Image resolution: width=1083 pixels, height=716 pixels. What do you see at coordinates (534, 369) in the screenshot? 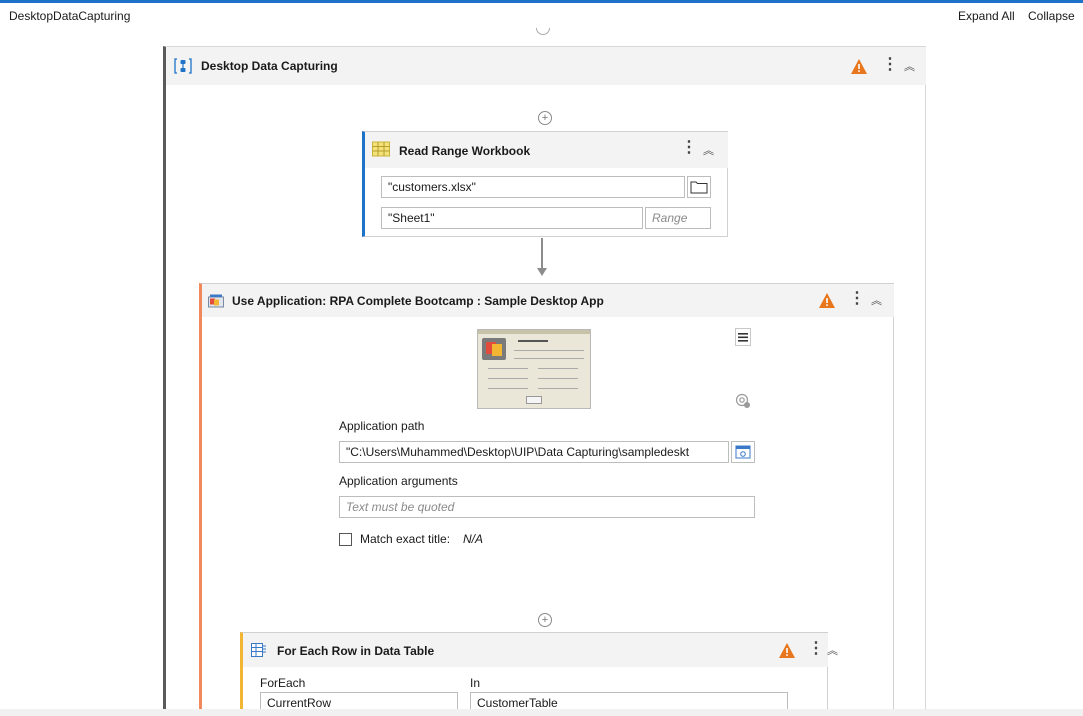
I see `application-screenshot` at bounding box center [534, 369].